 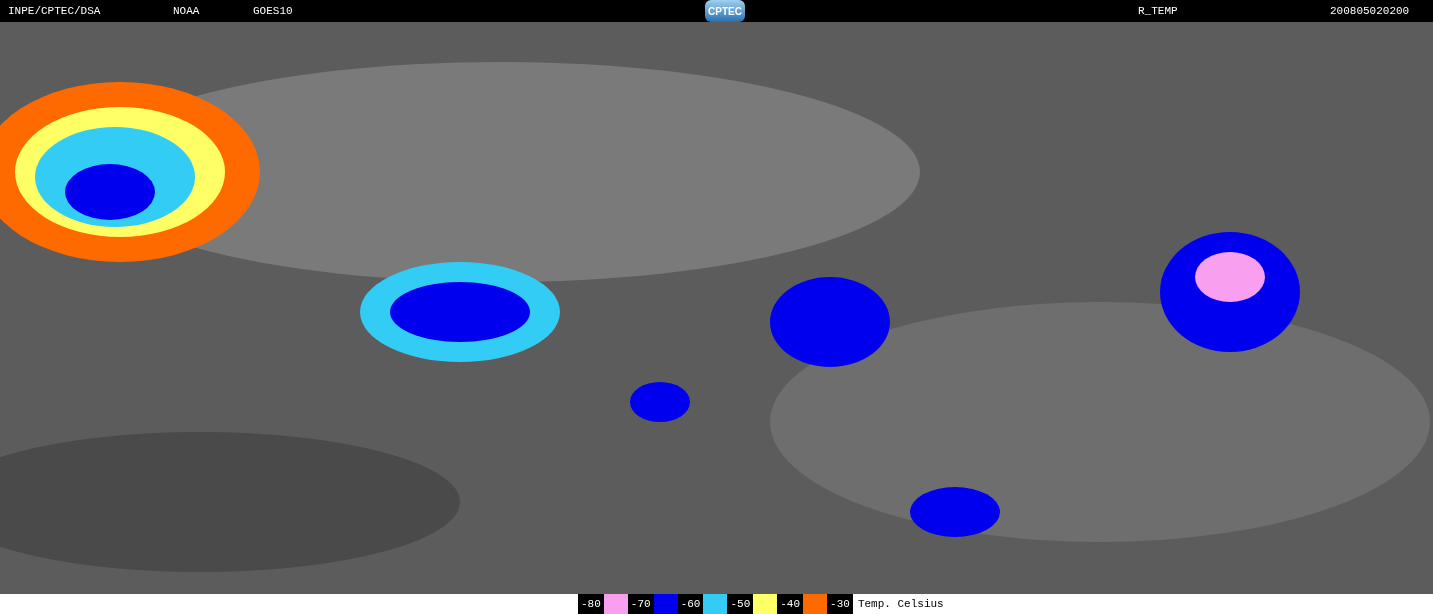 I want to click on legend-value: -30, so click(x=840, y=604).